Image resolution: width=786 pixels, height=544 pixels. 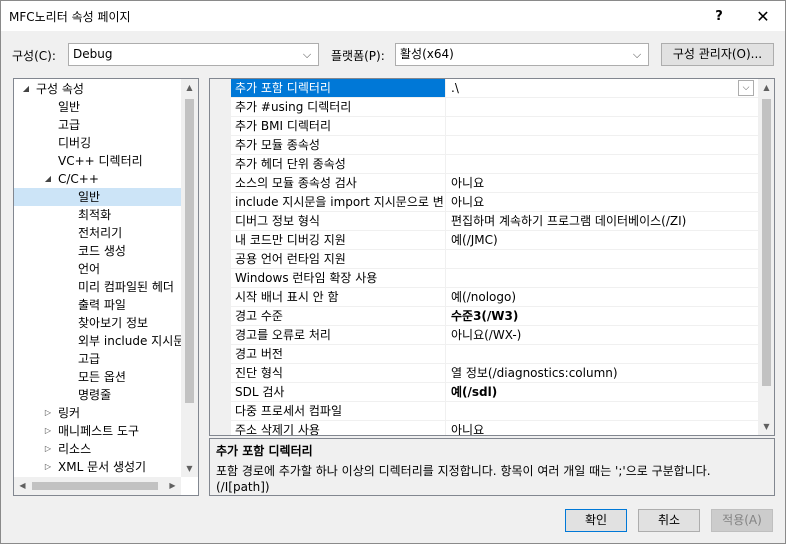 What do you see at coordinates (522, 54) in the screenshot?
I see `platform-dropdown: 활성(x64) ⌵` at bounding box center [522, 54].